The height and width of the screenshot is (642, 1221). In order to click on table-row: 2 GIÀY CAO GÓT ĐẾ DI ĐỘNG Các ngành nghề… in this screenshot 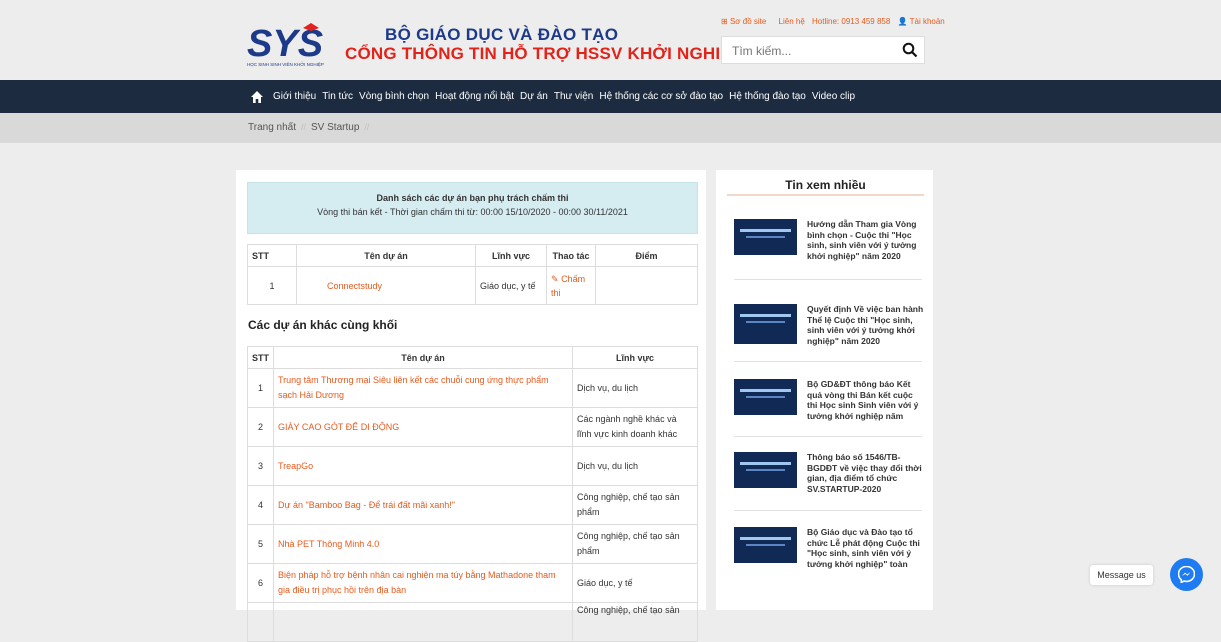, I will do `click(472, 427)`.